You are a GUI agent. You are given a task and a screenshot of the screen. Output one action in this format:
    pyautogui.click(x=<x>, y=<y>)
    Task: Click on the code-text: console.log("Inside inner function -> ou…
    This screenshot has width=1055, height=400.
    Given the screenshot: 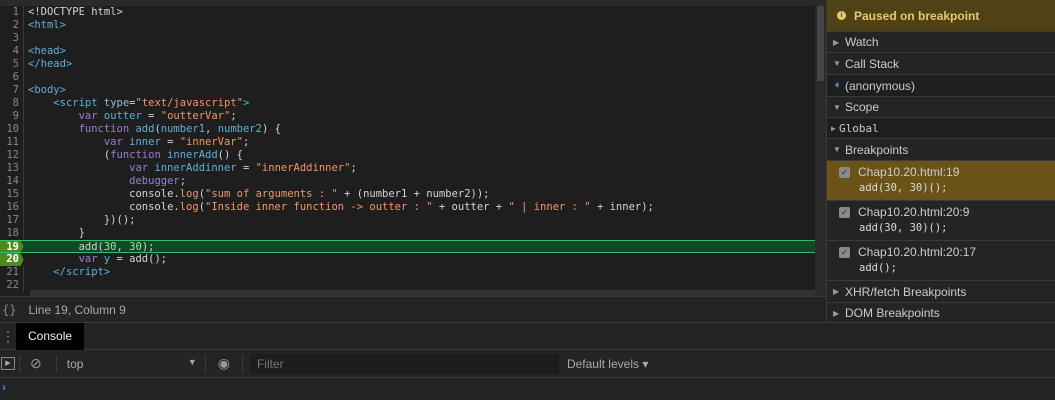 What is the action you would take?
    pyautogui.click(x=339, y=207)
    